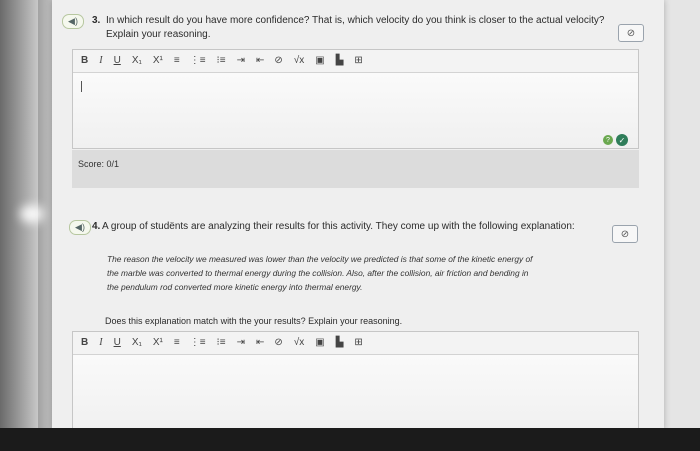 Image resolution: width=700 pixels, height=451 pixels. What do you see at coordinates (99, 164) in the screenshot?
I see `score-label: Score: 0/1` at bounding box center [99, 164].